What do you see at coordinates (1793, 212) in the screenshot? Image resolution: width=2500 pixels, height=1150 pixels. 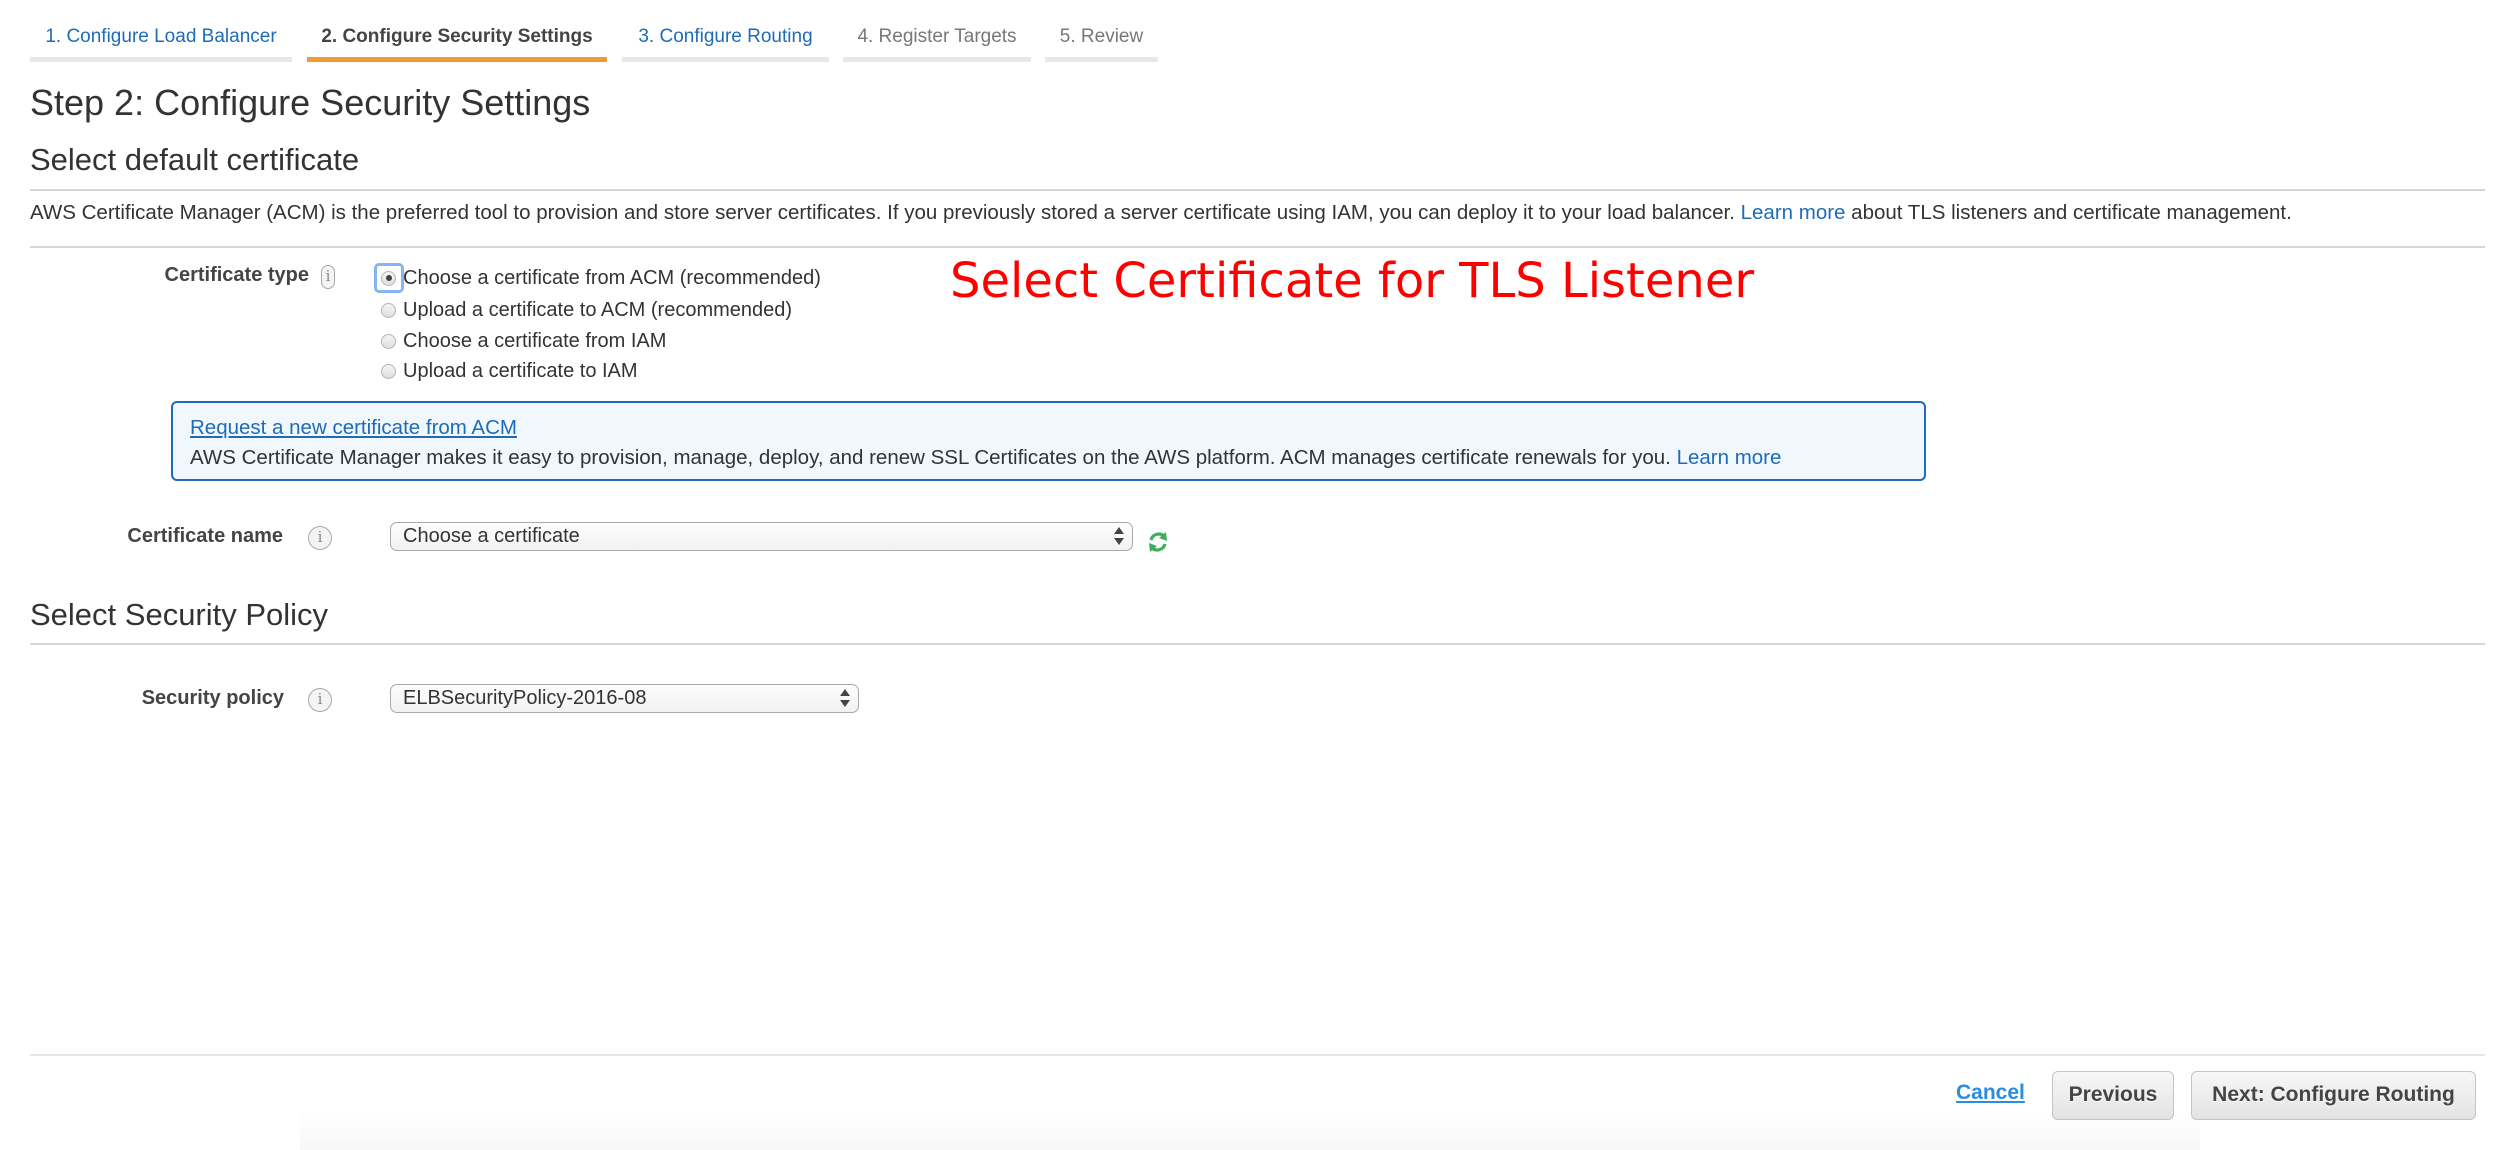 I see `learn-more-link: Learn more` at bounding box center [1793, 212].